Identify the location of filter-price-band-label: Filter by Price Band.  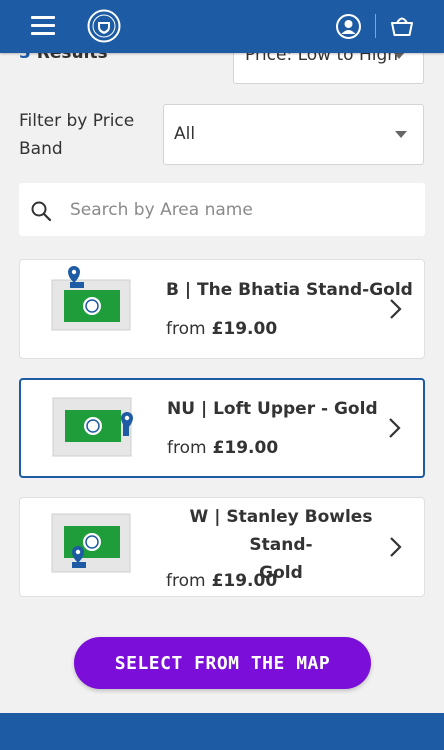
(77, 135).